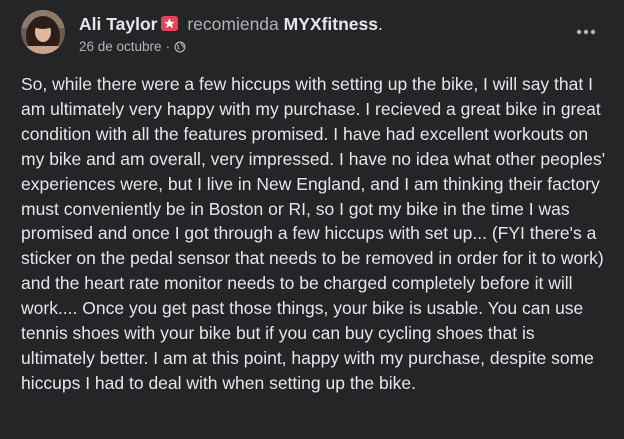 This screenshot has height=439, width=624. What do you see at coordinates (586, 32) in the screenshot?
I see `more-options-icon` at bounding box center [586, 32].